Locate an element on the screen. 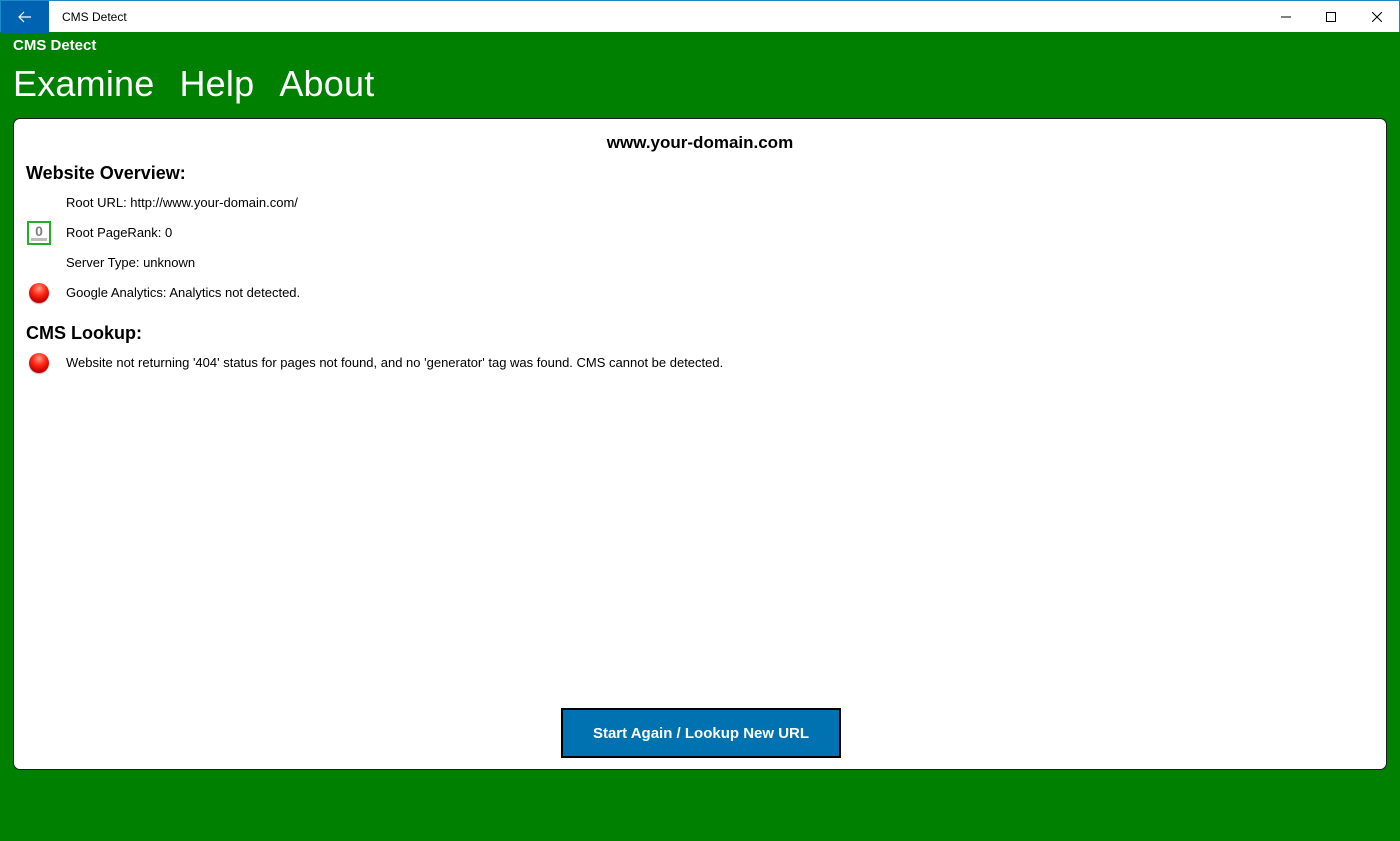 This screenshot has width=1400, height=841. app-name: CMS Detect is located at coordinates (55, 45).